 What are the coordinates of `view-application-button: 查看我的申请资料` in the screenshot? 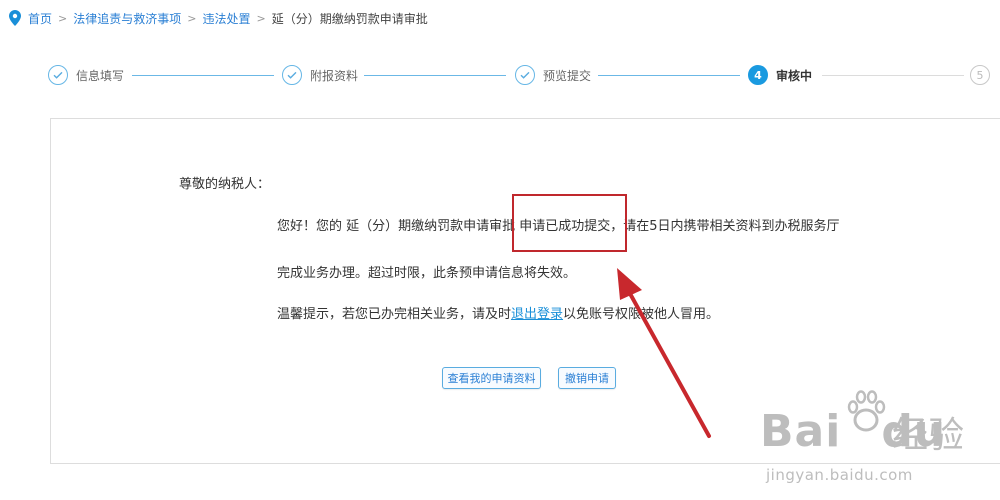 It's located at (491, 378).